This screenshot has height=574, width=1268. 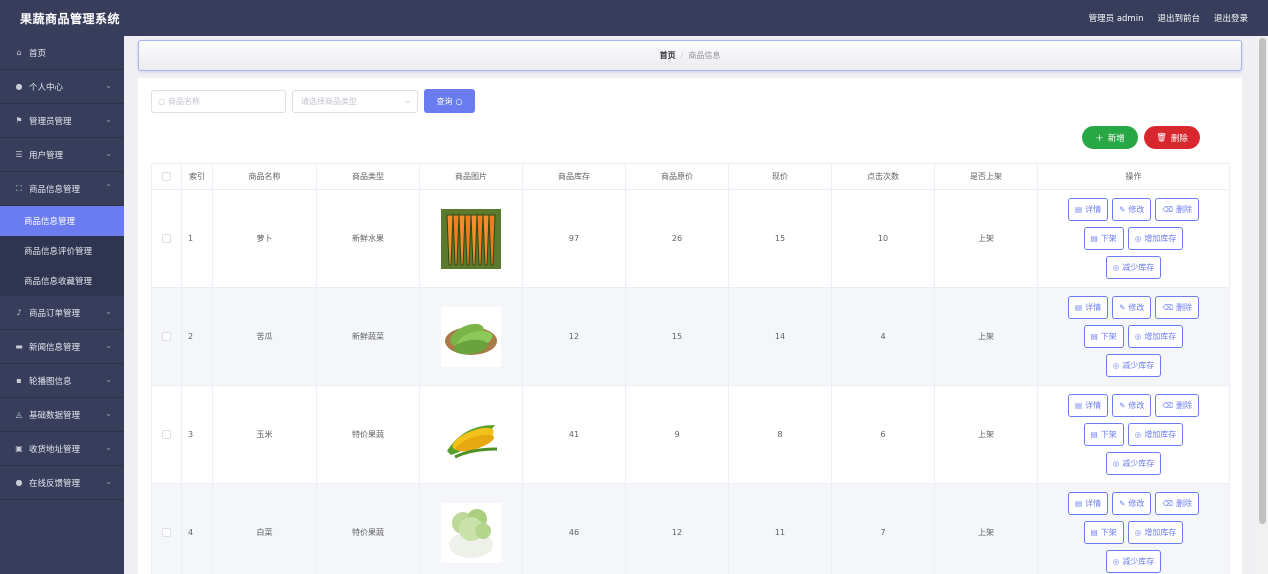 I want to click on row-current-price: 14, so click(x=780, y=336).